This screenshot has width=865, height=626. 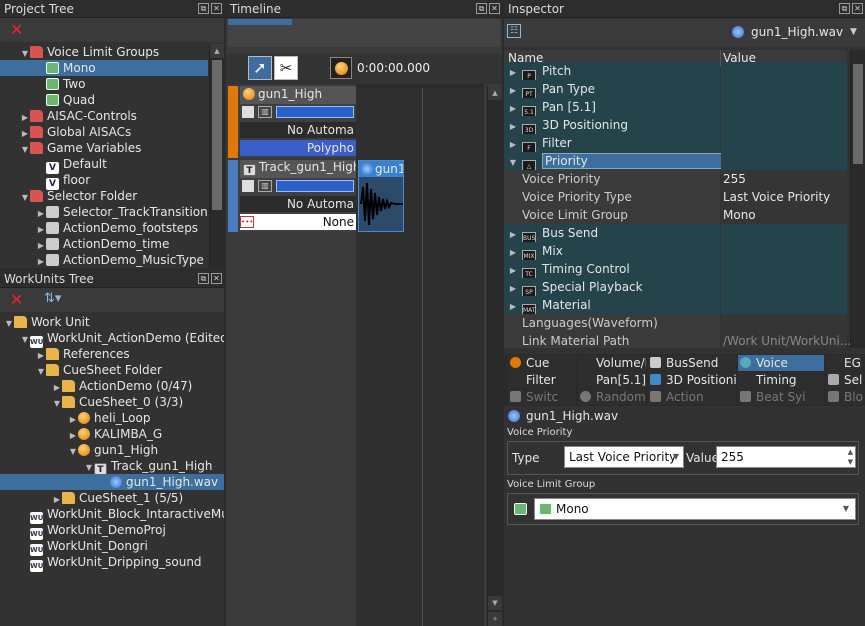 What do you see at coordinates (104, 116) in the screenshot?
I see `tree-item: ▶ AISAC-Controls` at bounding box center [104, 116].